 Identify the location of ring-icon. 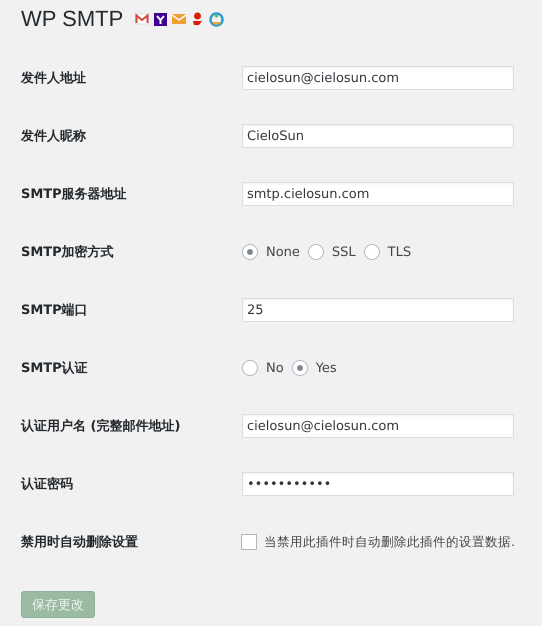
(216, 19).